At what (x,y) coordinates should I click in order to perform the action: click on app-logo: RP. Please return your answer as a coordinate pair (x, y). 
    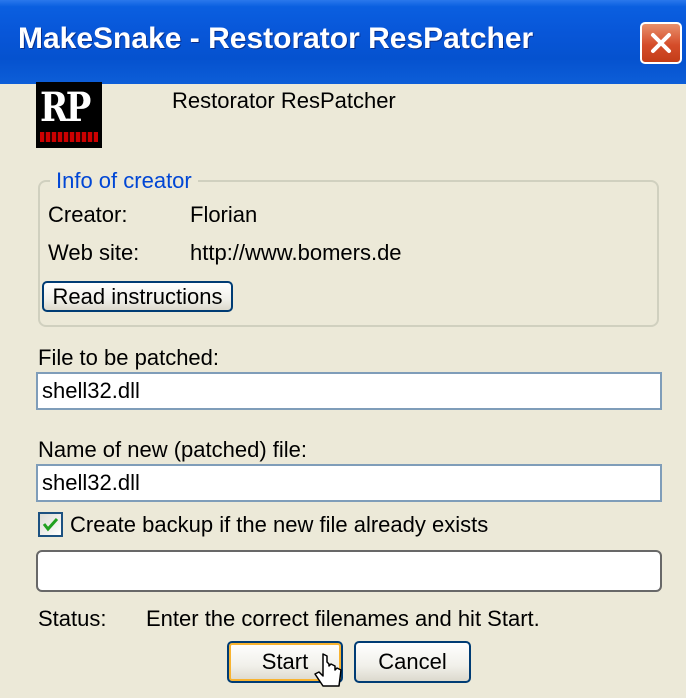
    Looking at the image, I should click on (69, 115).